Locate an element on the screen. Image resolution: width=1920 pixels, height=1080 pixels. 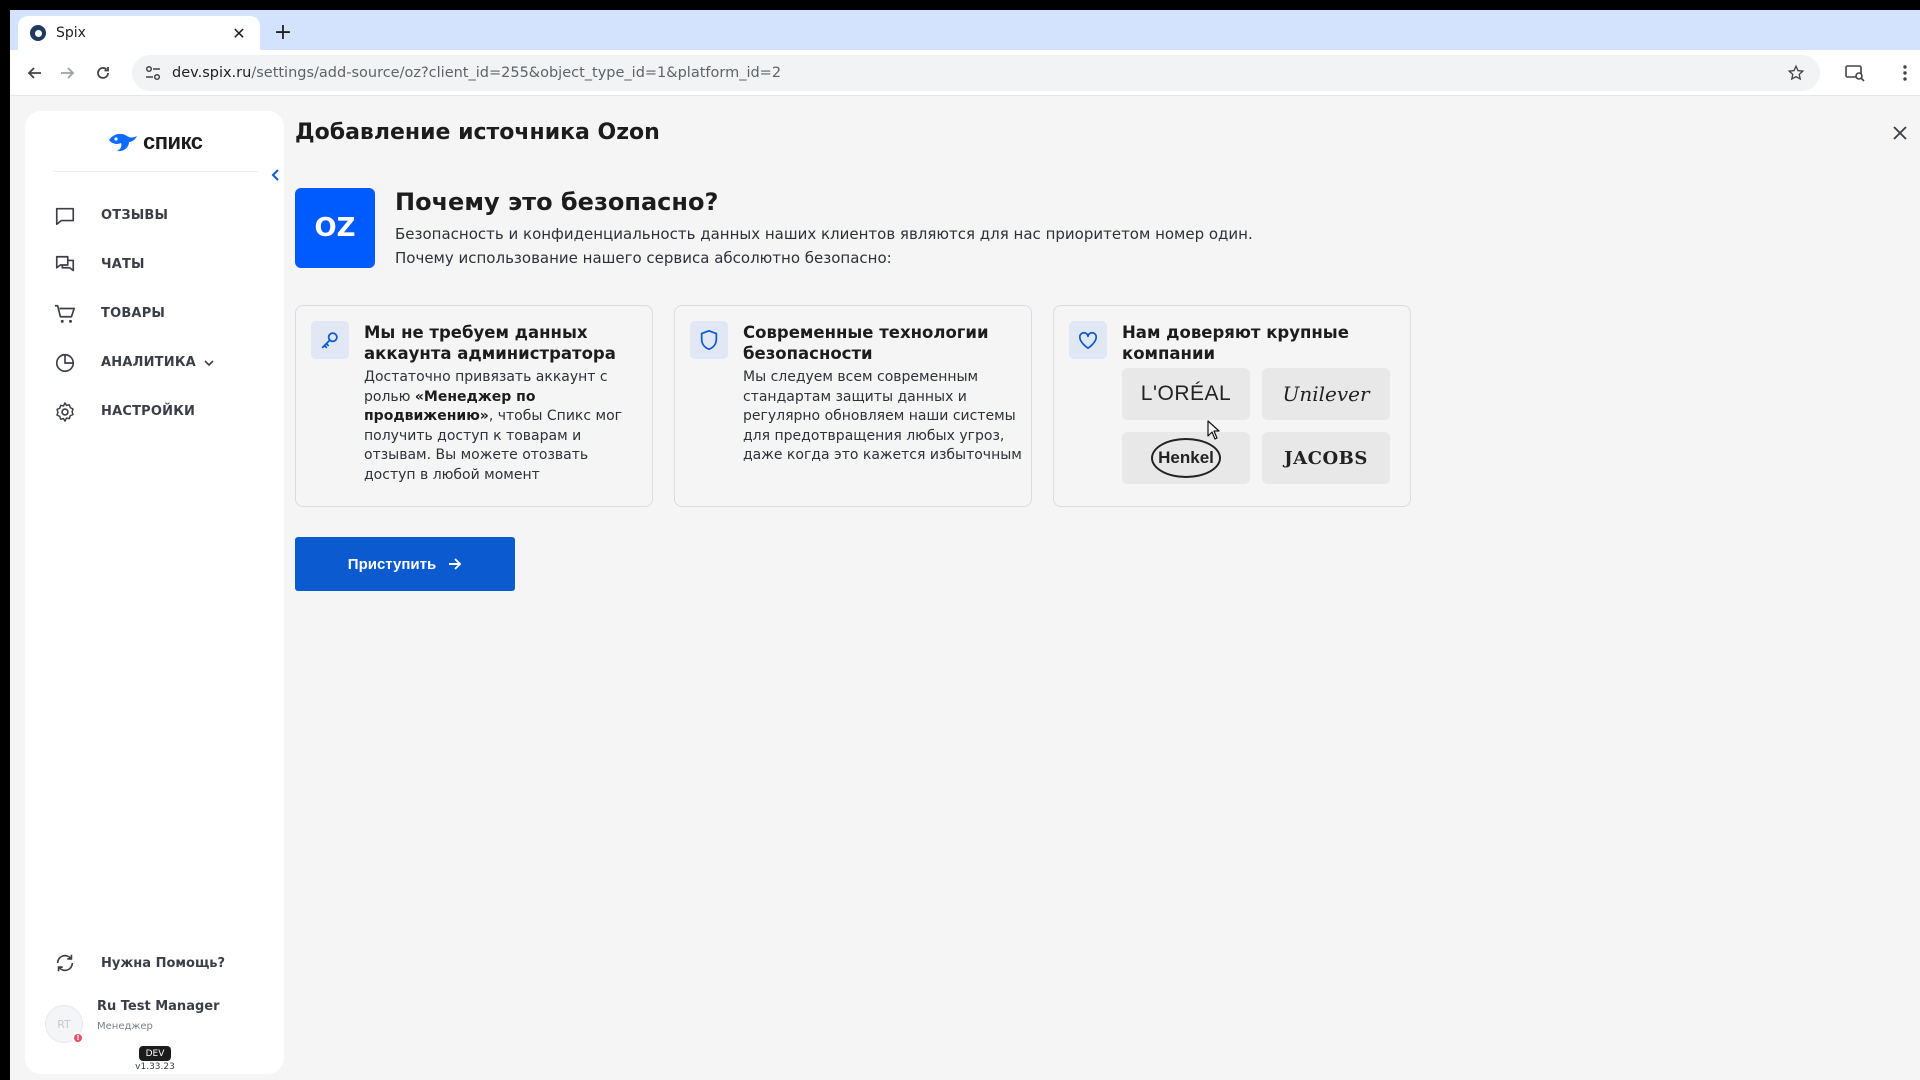
logo: спикс is located at coordinates (155, 142).